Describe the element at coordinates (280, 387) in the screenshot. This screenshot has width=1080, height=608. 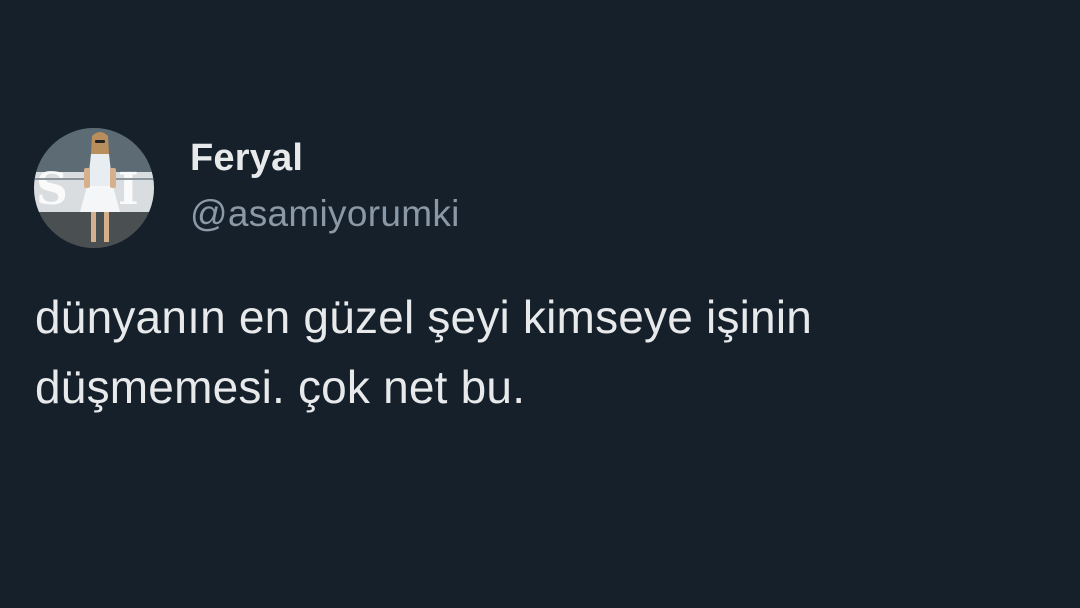
I see `tweet-text-line: düşmemesi. çok net bu.` at that location.